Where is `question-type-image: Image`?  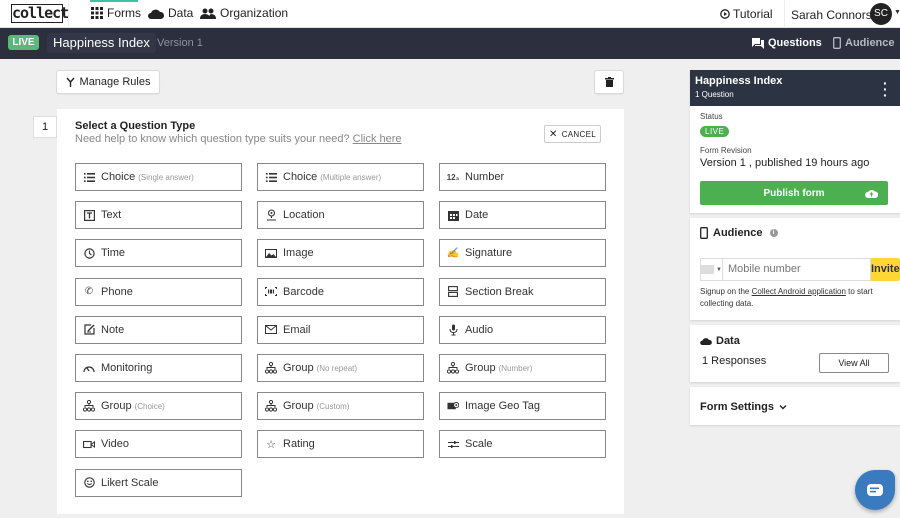
question-type-image: Image is located at coordinates (340, 253).